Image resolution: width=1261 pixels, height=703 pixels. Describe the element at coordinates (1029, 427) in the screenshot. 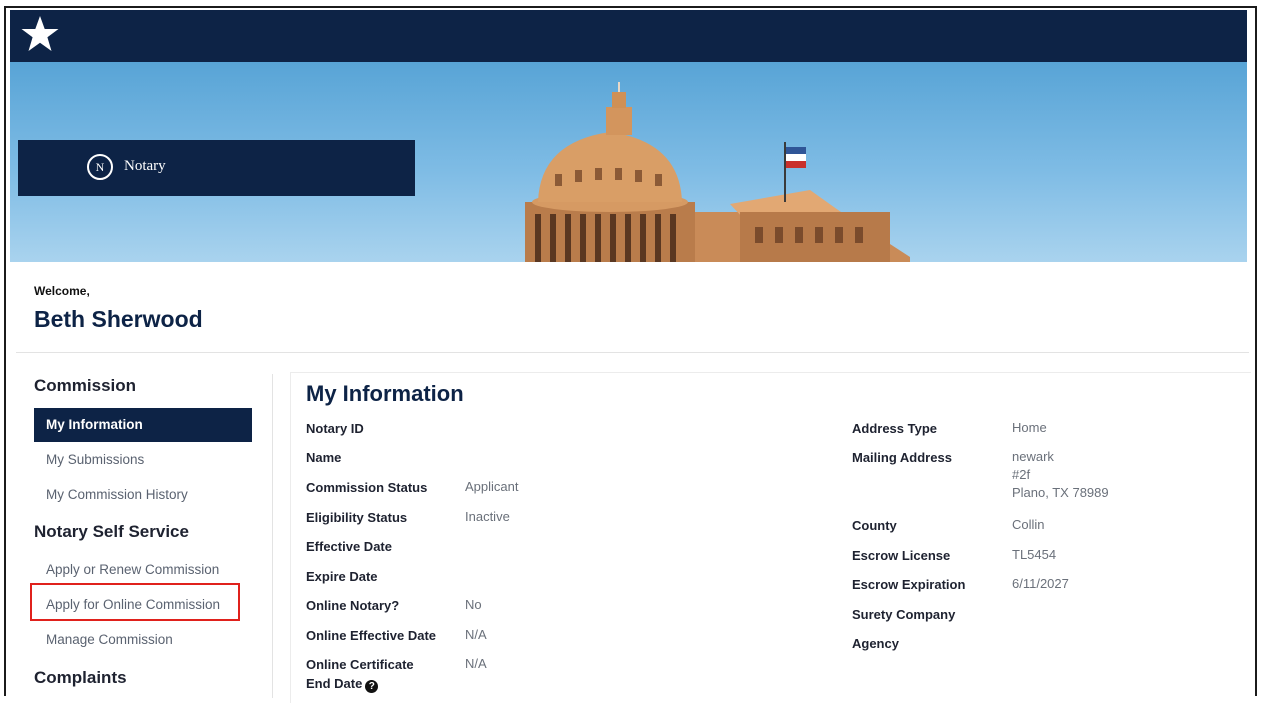

I see `field-value-address-type: Home` at that location.